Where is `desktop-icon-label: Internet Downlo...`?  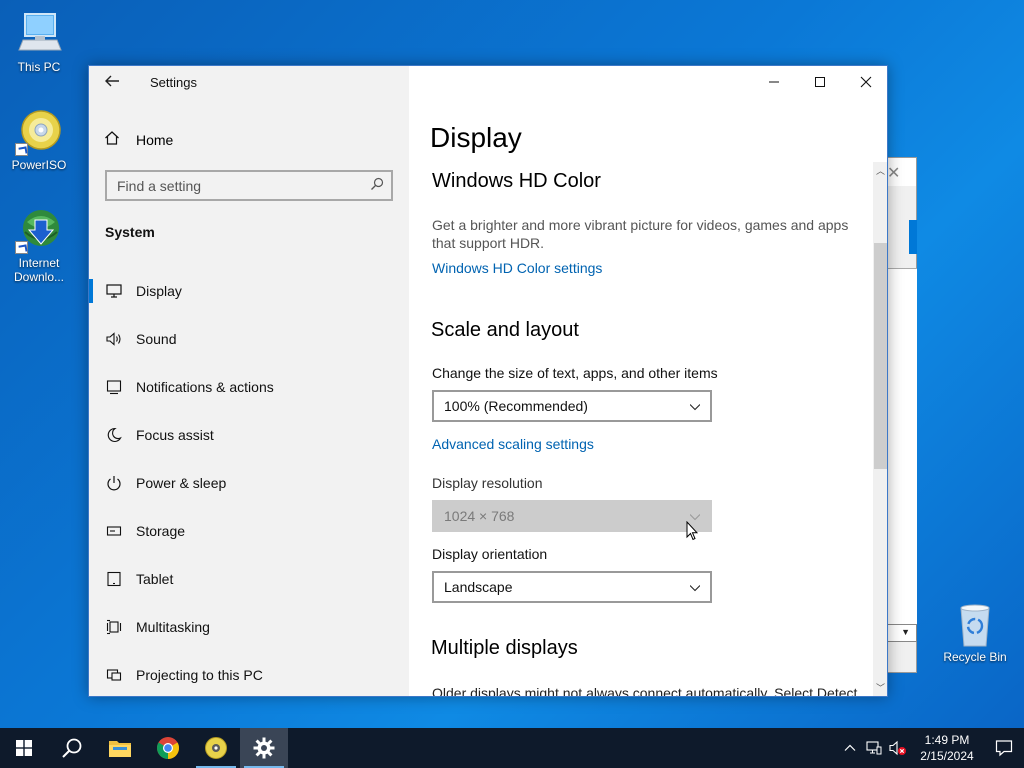
desktop-icon-label: Internet Downlo... is located at coordinates (39, 270).